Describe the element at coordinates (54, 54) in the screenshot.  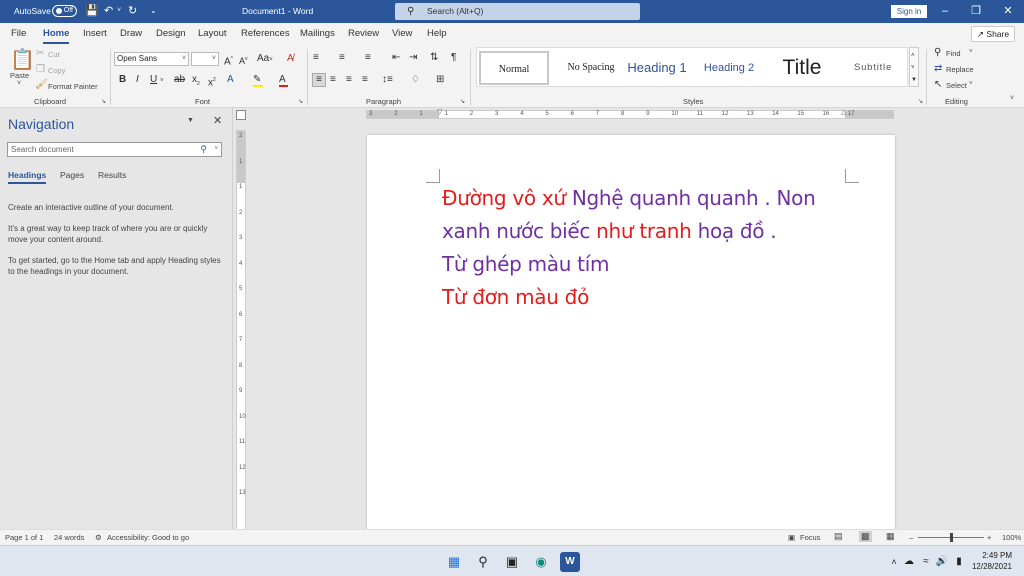
I see `cut-button: Cut` at that location.